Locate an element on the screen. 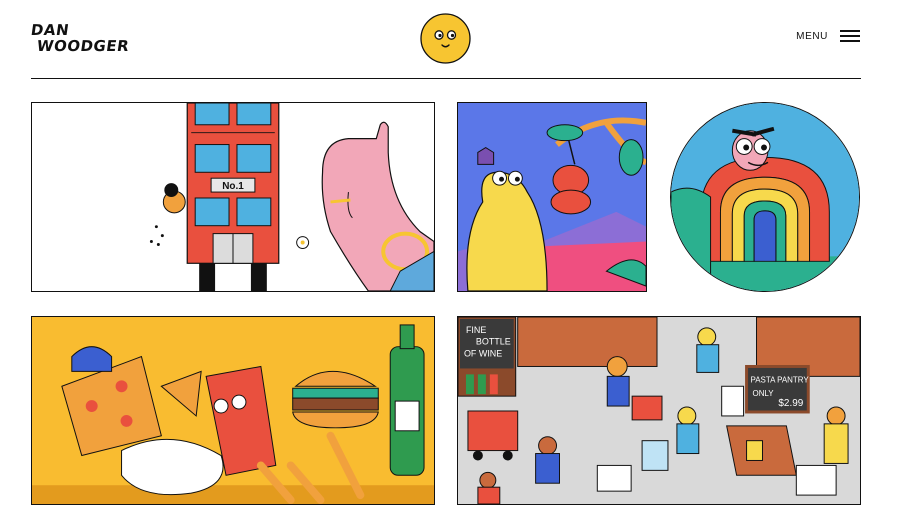 This screenshot has height=516, width=900. project-tile-rainbow is located at coordinates (765, 197).